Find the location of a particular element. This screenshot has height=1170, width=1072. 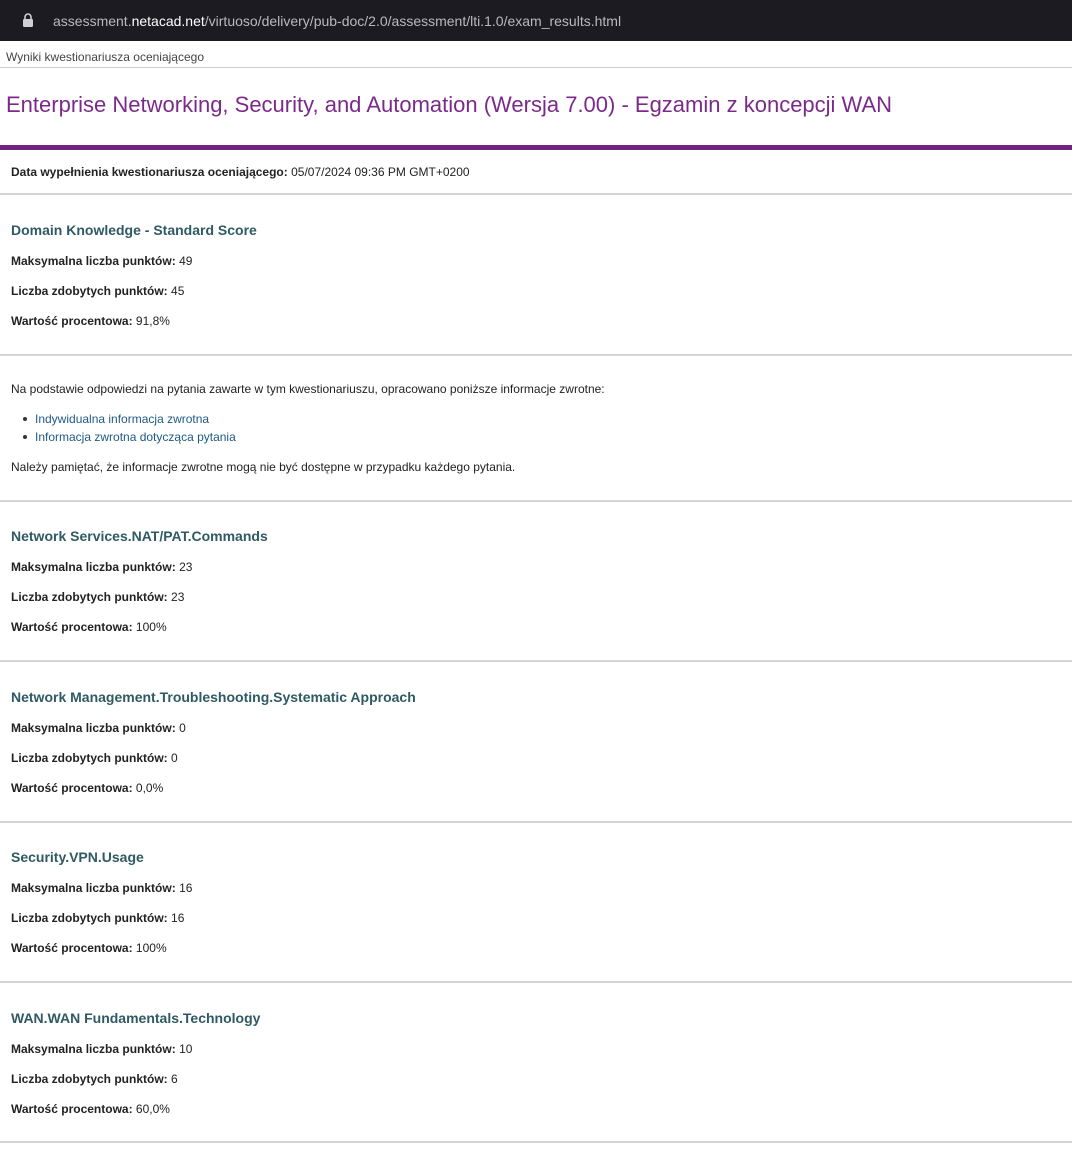

max-points-value: 0 is located at coordinates (182, 728).